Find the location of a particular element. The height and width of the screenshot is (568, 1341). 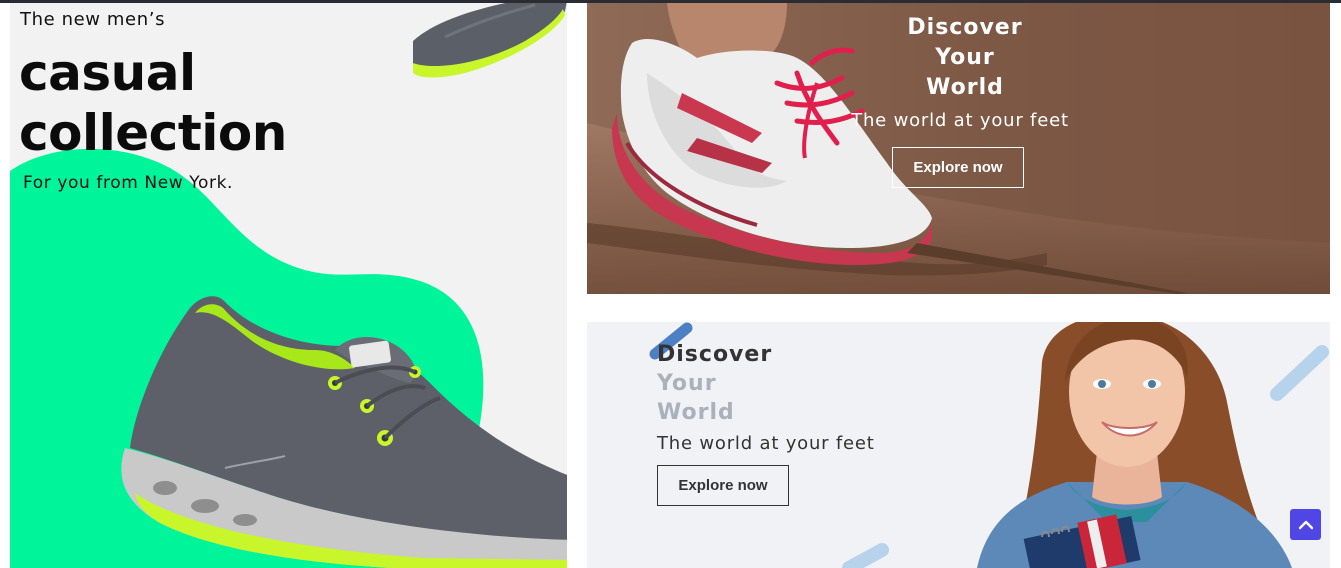

collection-kicker: The new men’s is located at coordinates (93, 19).